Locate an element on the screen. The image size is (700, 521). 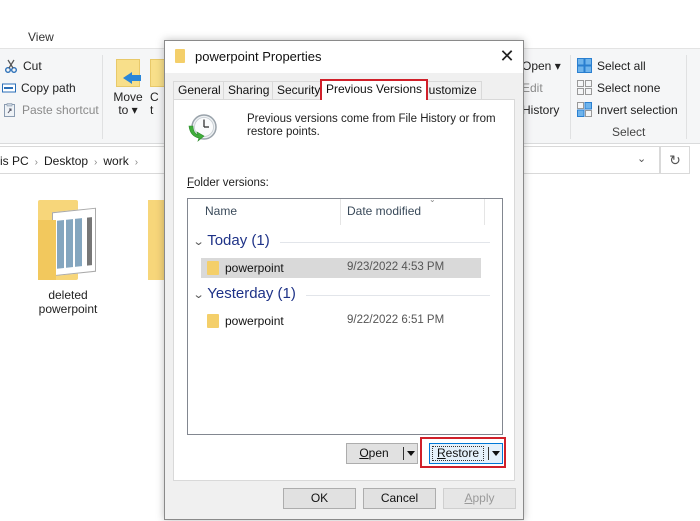
breadcrumb: is PC › Desktop › work › is located at coordinates (72, 161).